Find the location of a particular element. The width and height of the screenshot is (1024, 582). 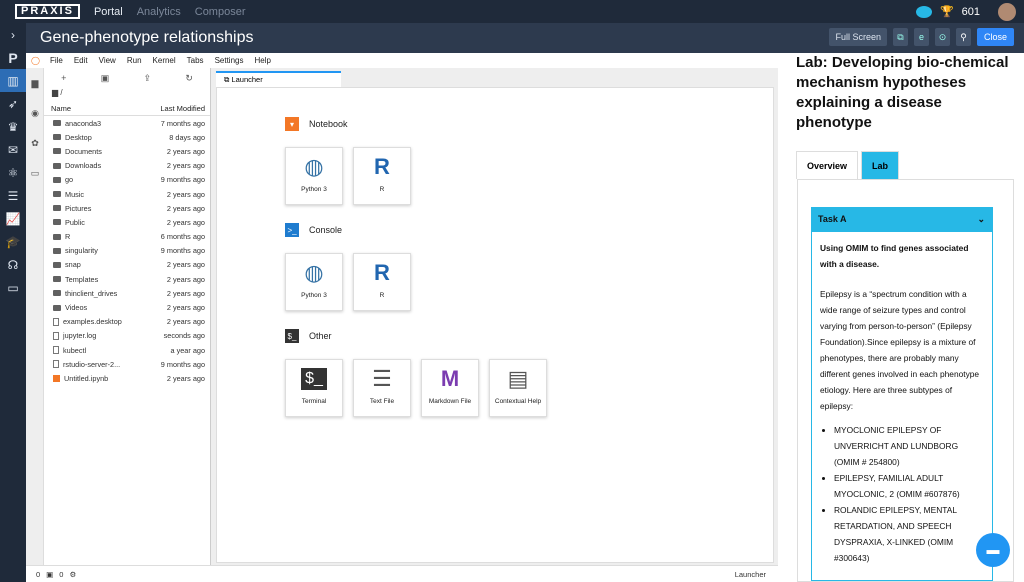

menu-run: Run is located at coordinates (134, 60).